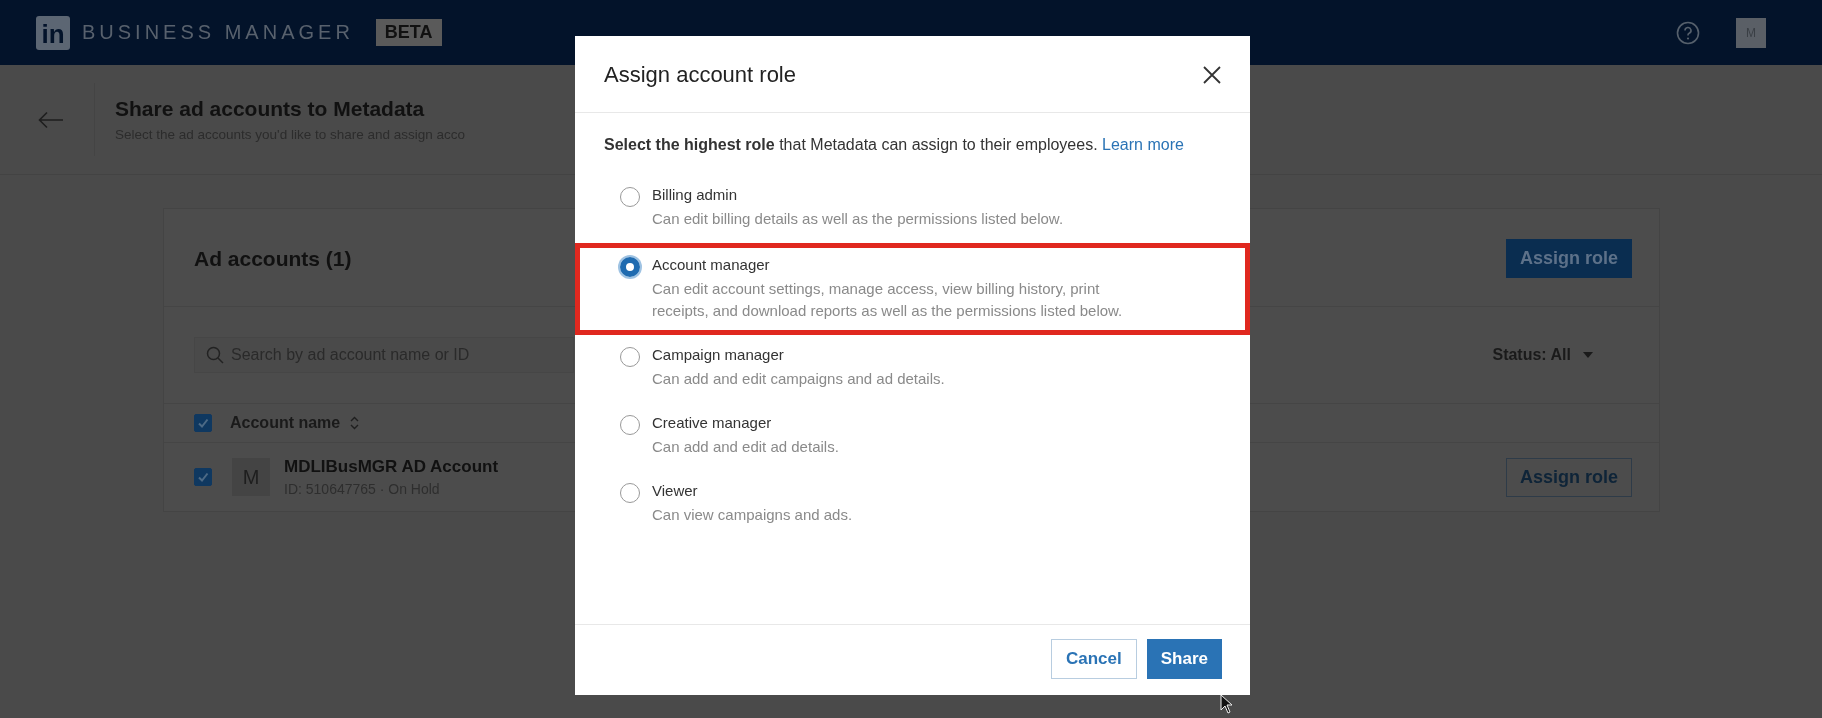 This screenshot has height=718, width=1822. Describe the element at coordinates (1143, 144) in the screenshot. I see `learn-more-link: Learn more` at that location.